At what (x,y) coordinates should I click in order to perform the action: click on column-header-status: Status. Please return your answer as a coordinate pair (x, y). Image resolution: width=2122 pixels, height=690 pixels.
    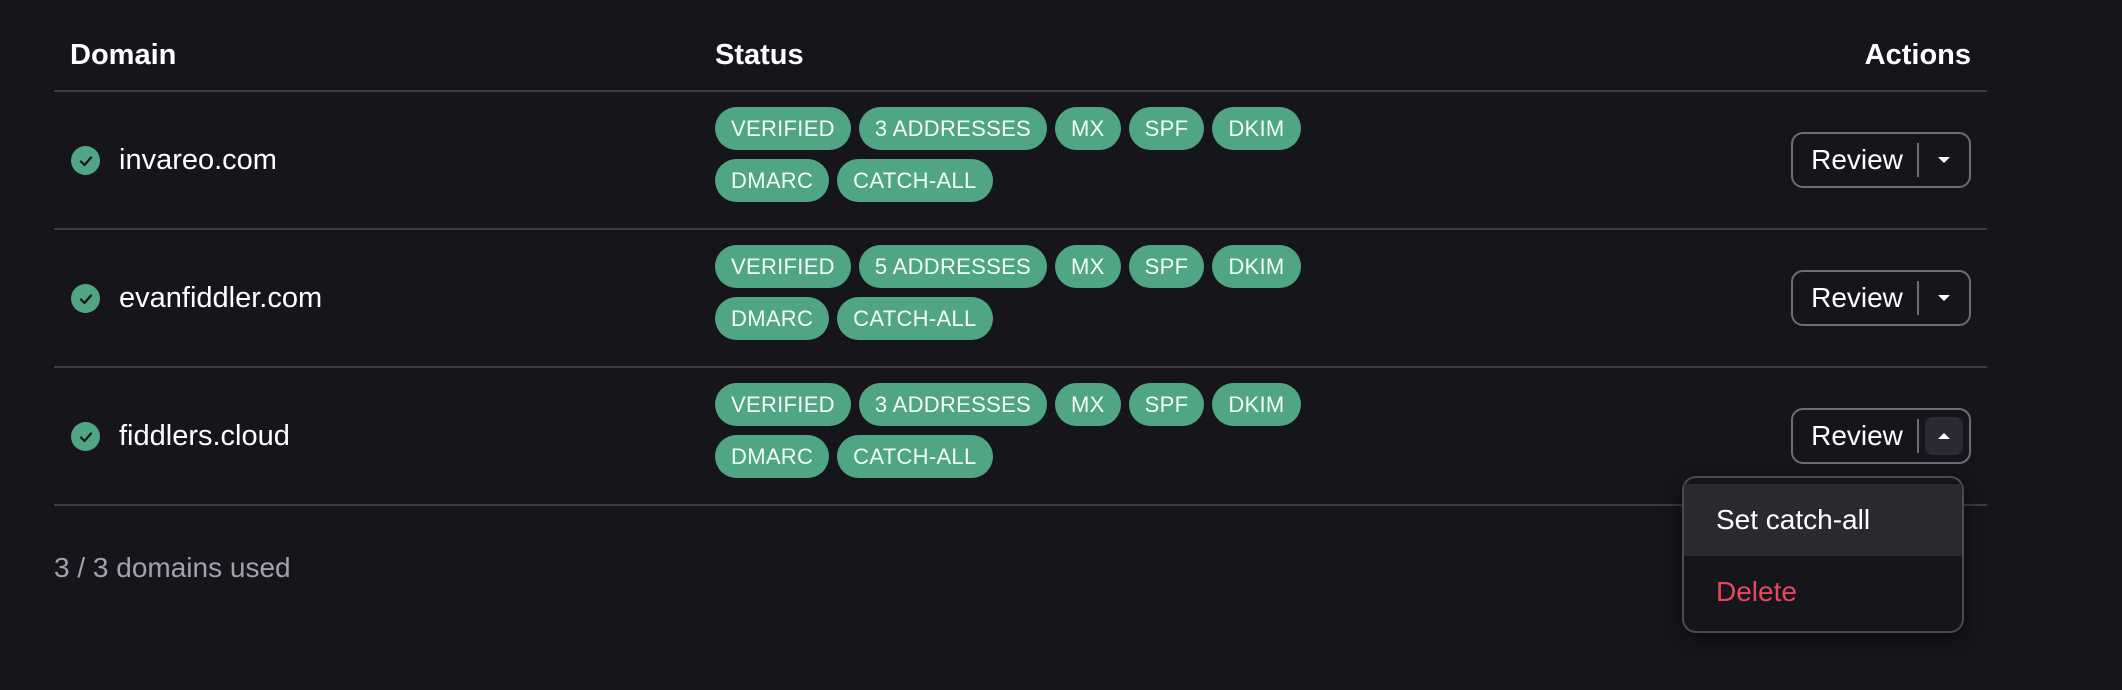
    Looking at the image, I should click on (759, 55).